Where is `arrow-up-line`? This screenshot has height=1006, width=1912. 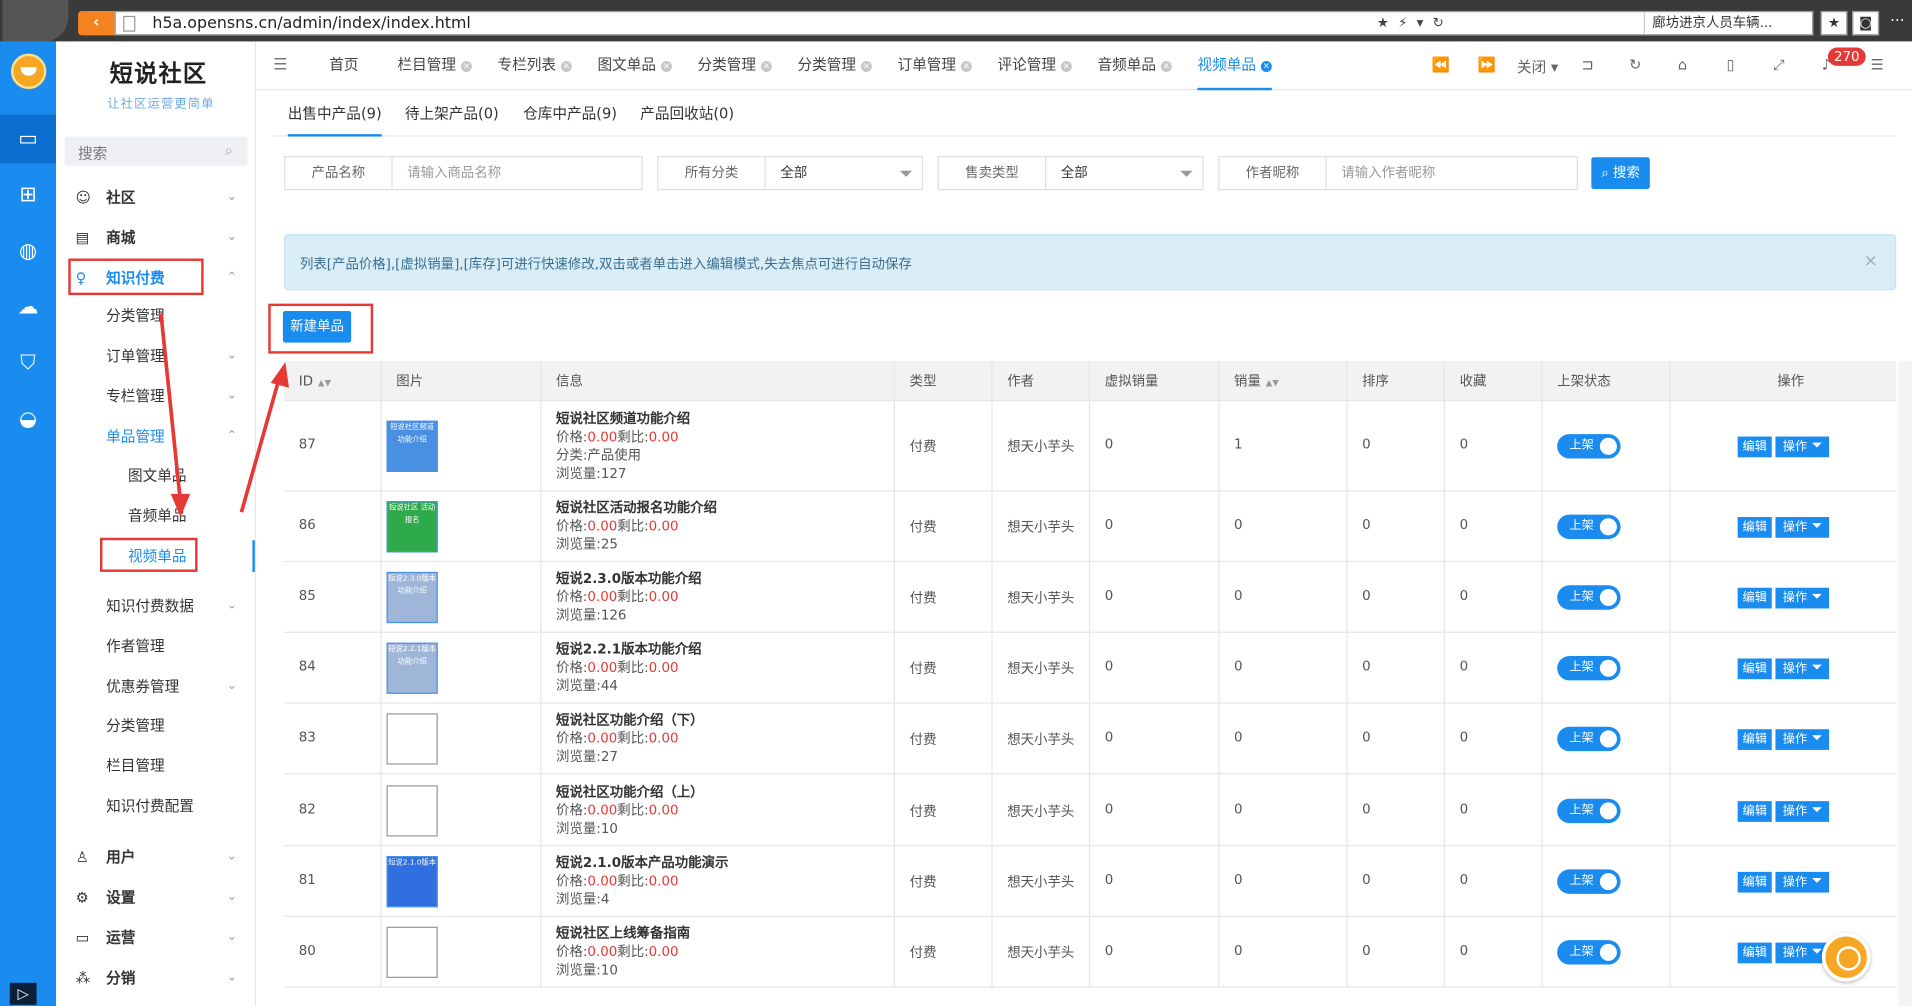 arrow-up-line is located at coordinates (260, 445).